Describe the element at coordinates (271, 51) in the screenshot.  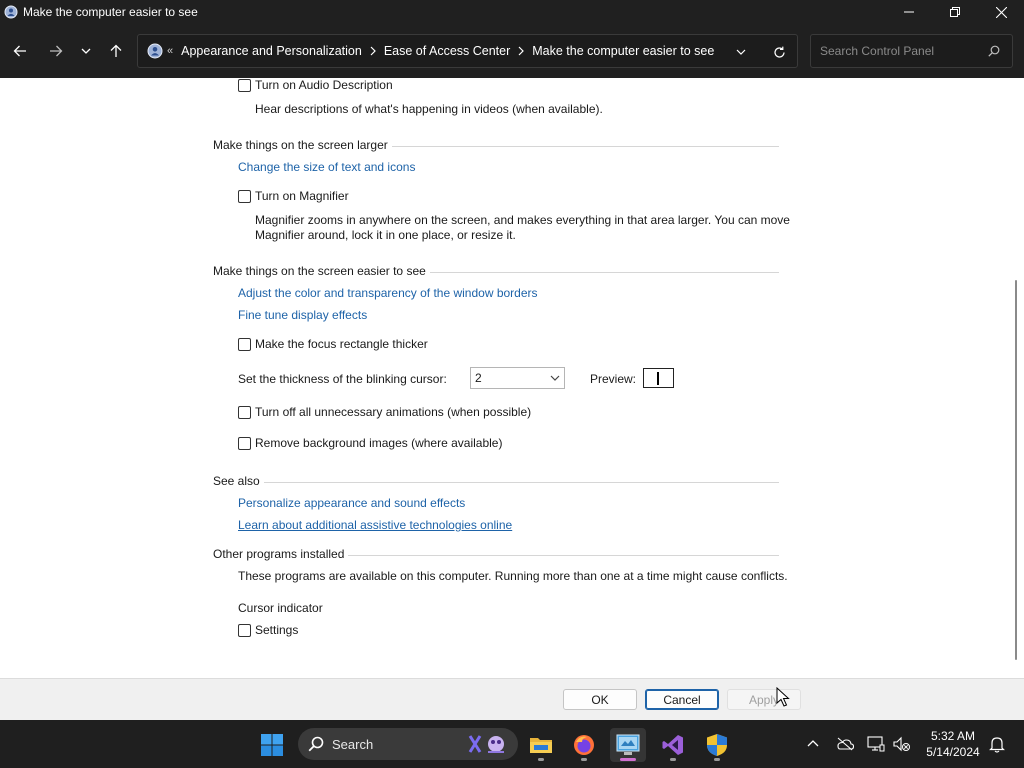
I see `breadcrumb-appearance: Appearance and Personalization` at that location.